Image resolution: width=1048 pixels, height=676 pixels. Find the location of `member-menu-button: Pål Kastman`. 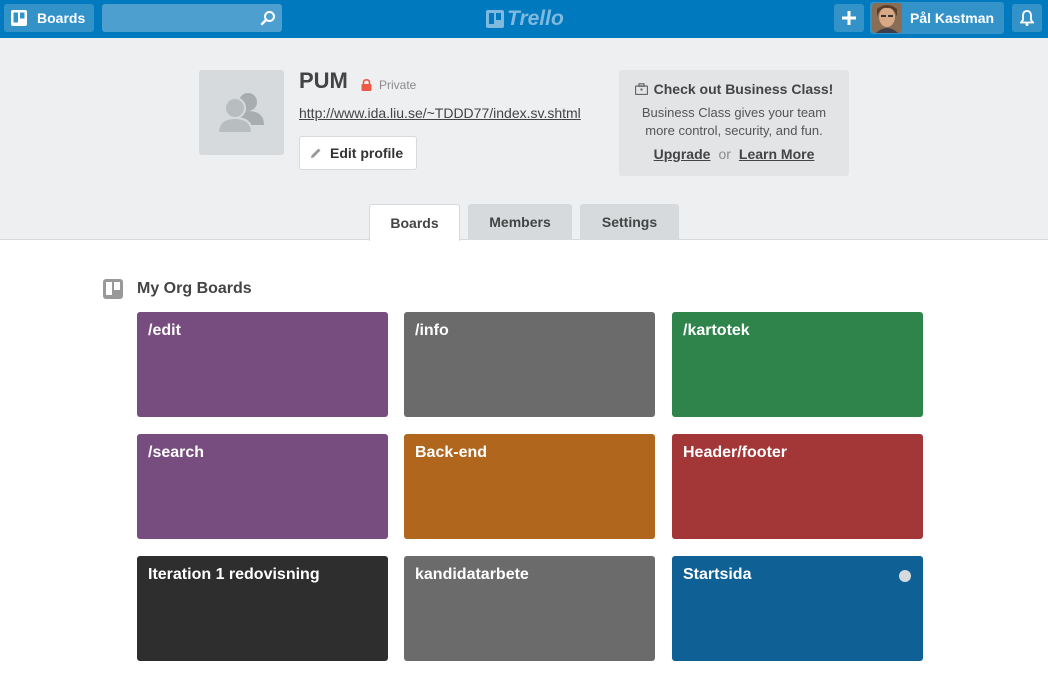

member-menu-button: Pål Kastman is located at coordinates (937, 18).